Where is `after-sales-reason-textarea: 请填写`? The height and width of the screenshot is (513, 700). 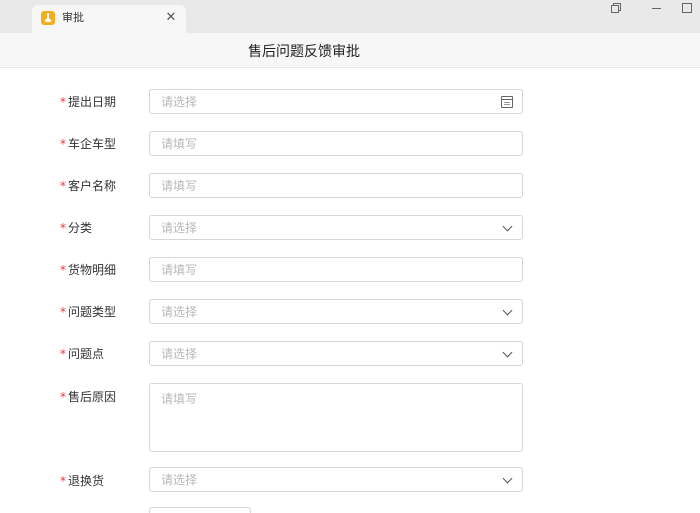
after-sales-reason-textarea: 请填写 is located at coordinates (336, 417).